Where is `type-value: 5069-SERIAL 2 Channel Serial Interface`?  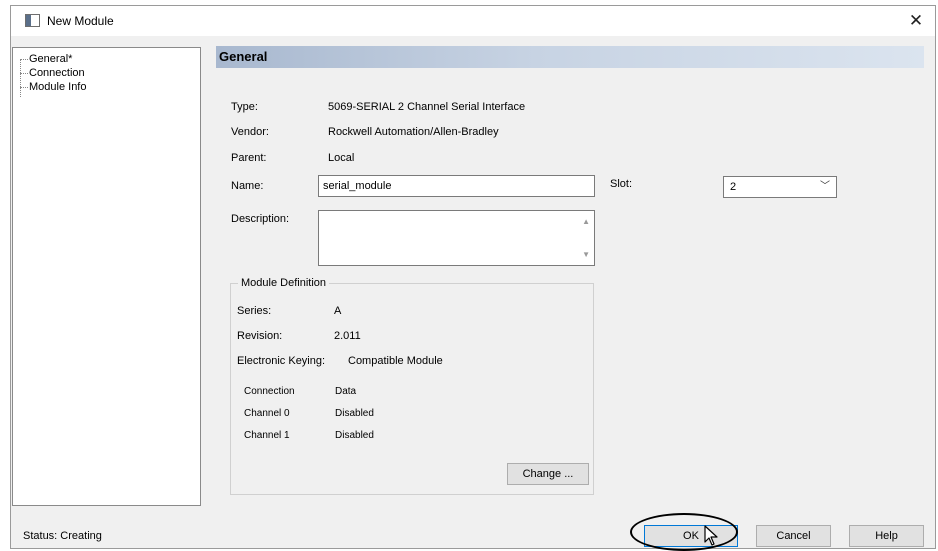 type-value: 5069-SERIAL 2 Channel Serial Interface is located at coordinates (427, 107).